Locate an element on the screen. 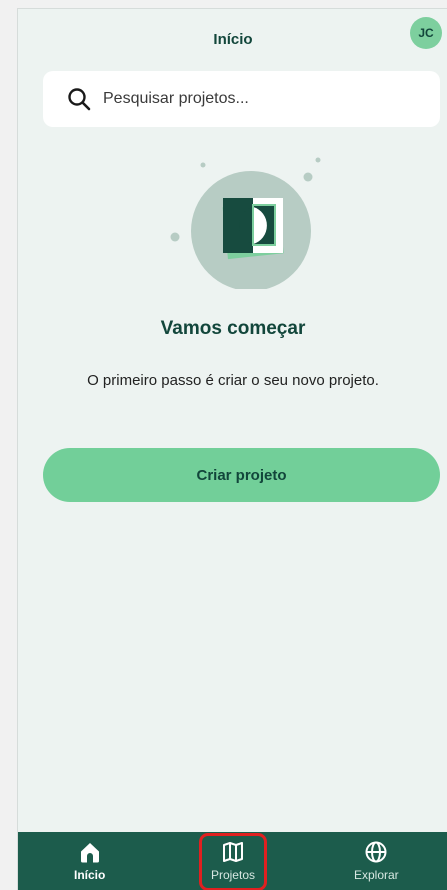 This screenshot has height=890, width=447. tab-projetos: Projetos is located at coordinates (232, 861).